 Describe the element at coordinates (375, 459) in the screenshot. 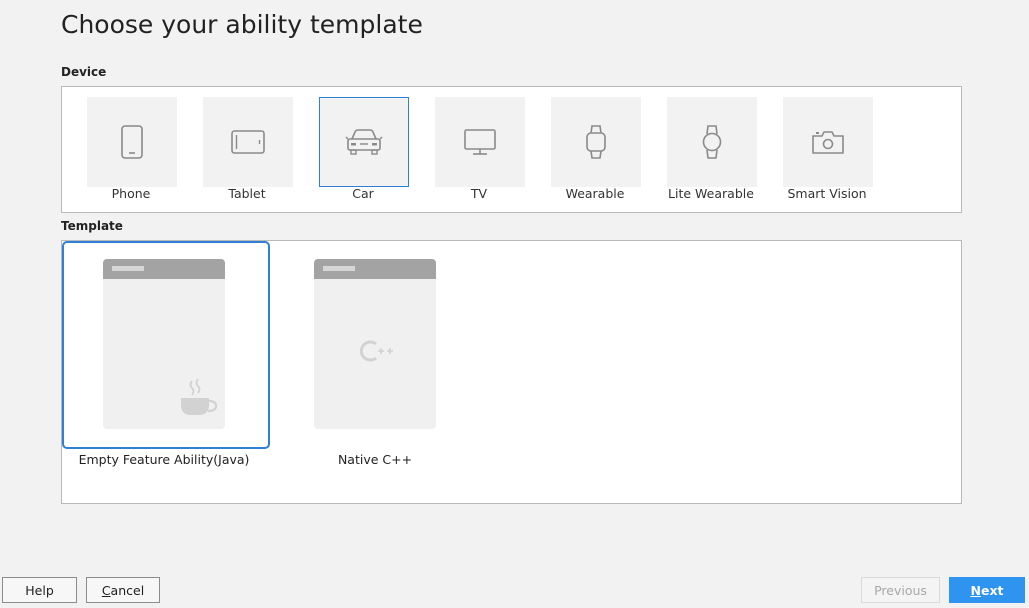

I see `template-label-native-cpp: Native C++` at that location.